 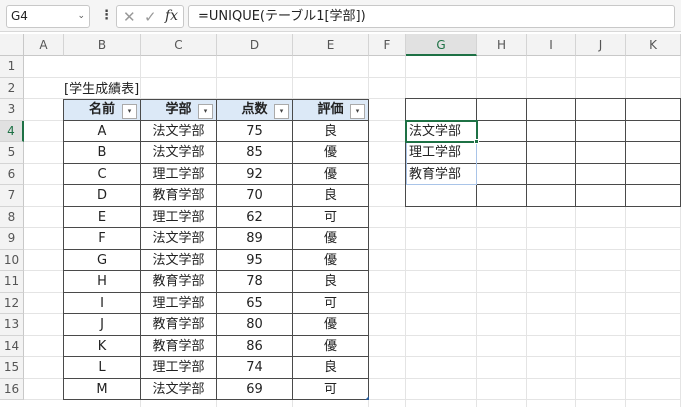 What do you see at coordinates (12, 346) in the screenshot?
I see `row-header-14: 14` at bounding box center [12, 346].